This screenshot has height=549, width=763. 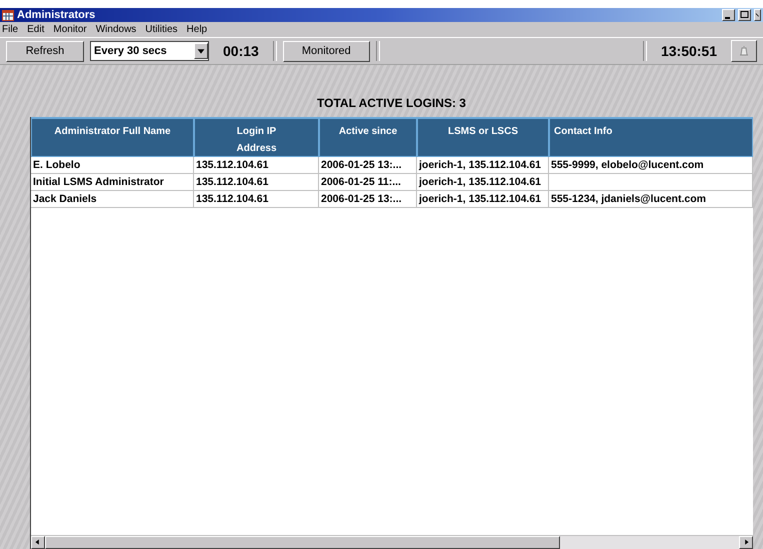 I want to click on monitored-button: Monitored, so click(x=326, y=51).